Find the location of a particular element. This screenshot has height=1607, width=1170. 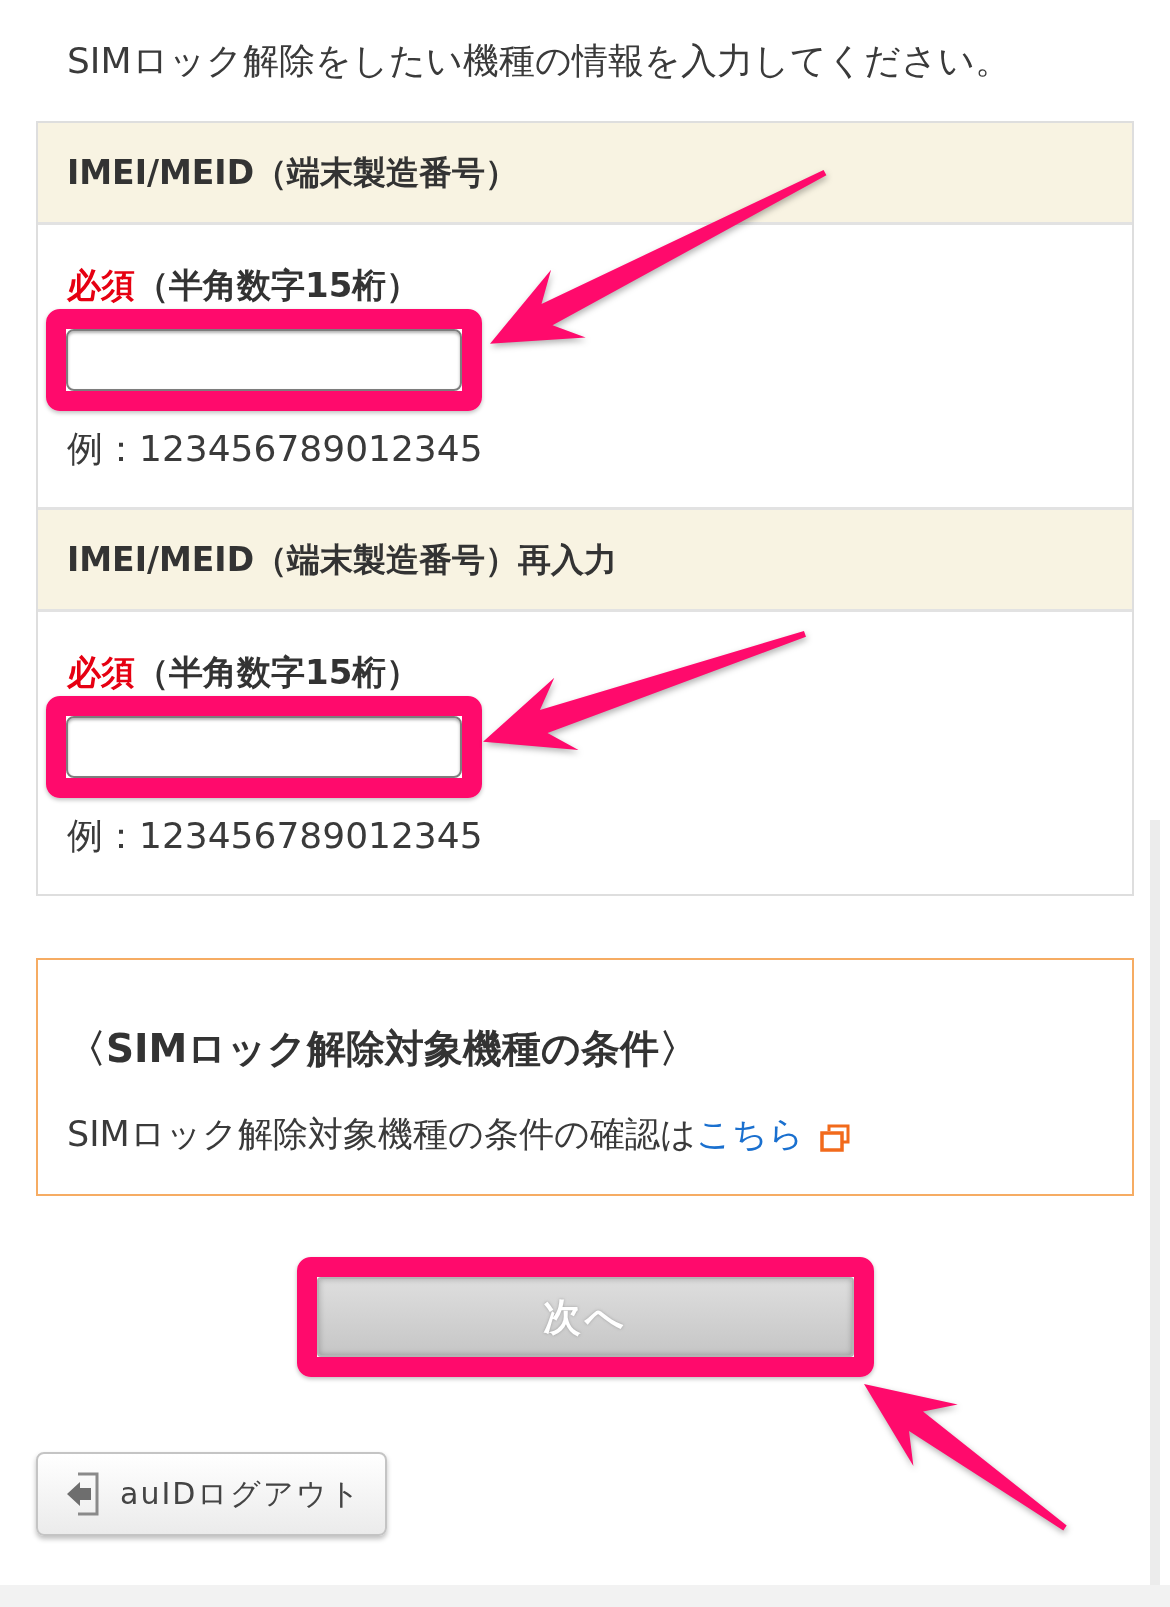

arrow-out-of-bracket-icon is located at coordinates (83, 1494).